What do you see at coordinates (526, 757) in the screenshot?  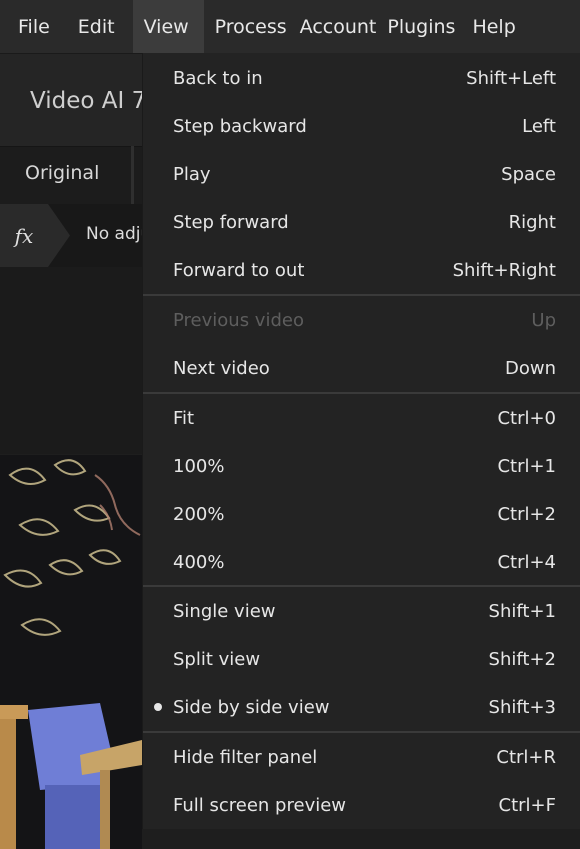 I see `menu-item-shortcut: Ctrl+R` at bounding box center [526, 757].